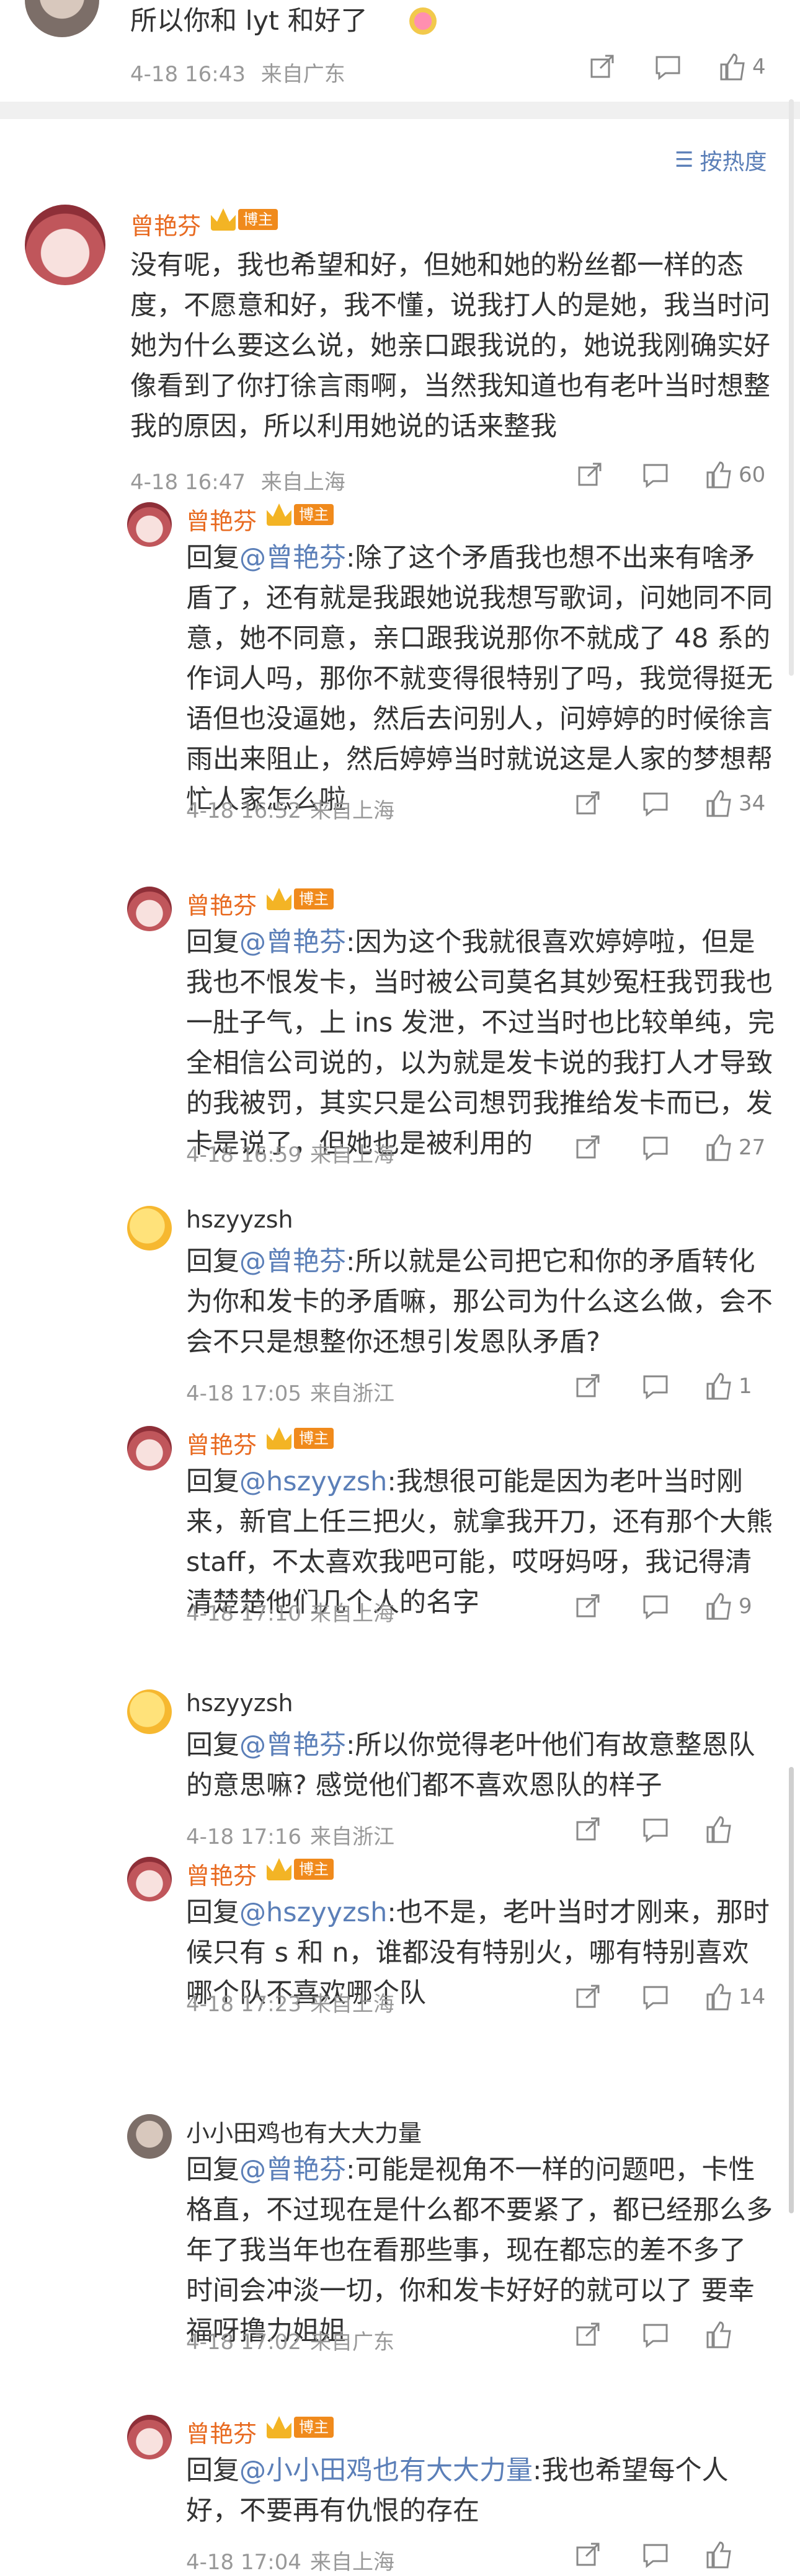  Describe the element at coordinates (351, 2342) in the screenshot. I see `reply-location: 来自广东` at that location.